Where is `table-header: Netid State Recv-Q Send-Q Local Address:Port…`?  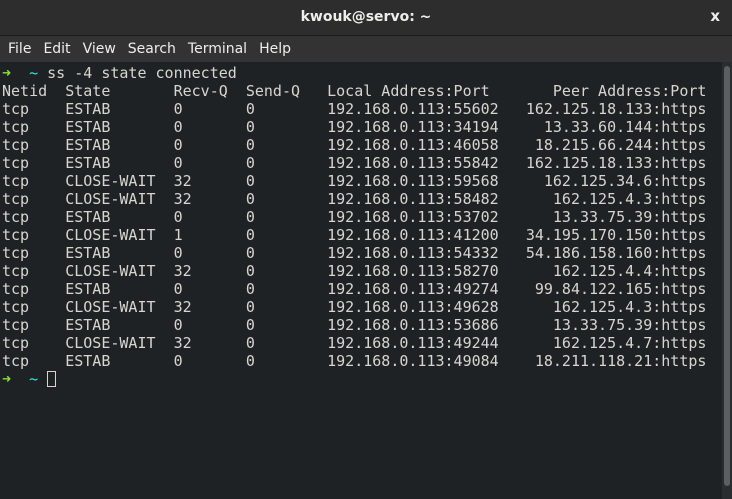
table-header: Netid State Recv-Q Send-Q Local Address:Port… is located at coordinates (354, 91).